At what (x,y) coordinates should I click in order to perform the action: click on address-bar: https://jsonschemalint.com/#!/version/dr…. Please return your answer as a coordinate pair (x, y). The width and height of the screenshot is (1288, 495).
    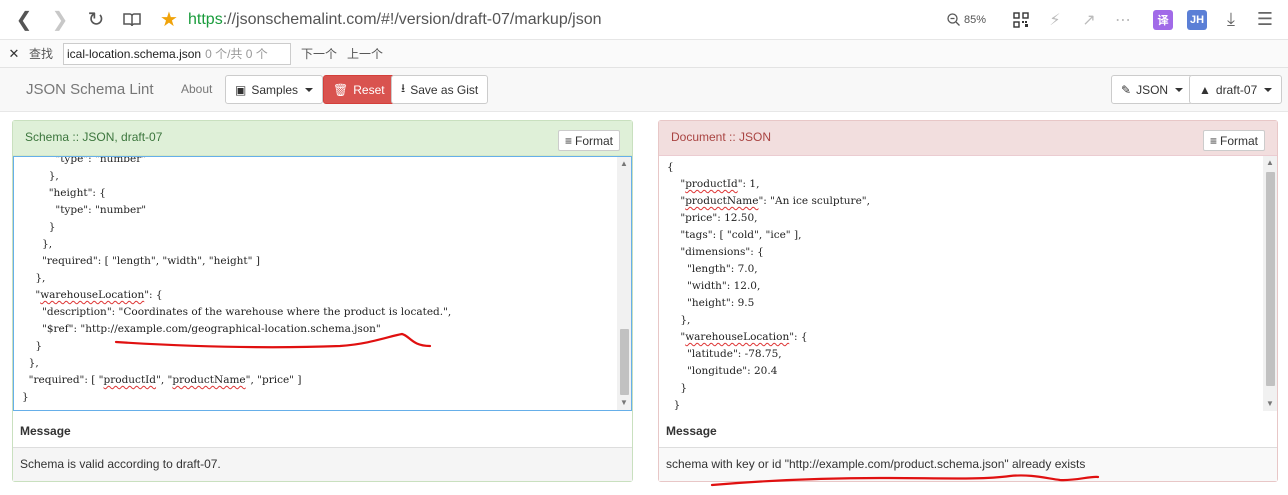
    Looking at the image, I should click on (567, 20).